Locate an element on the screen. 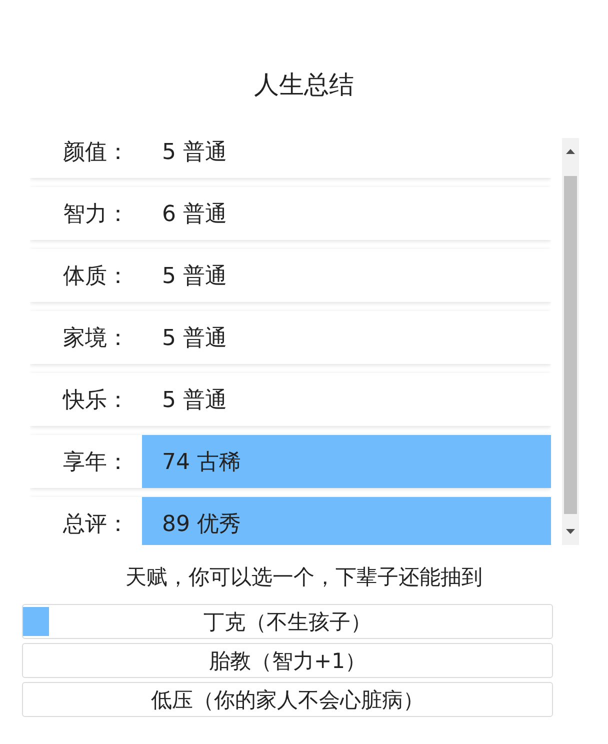  page-title: 人生总结 is located at coordinates (304, 85).